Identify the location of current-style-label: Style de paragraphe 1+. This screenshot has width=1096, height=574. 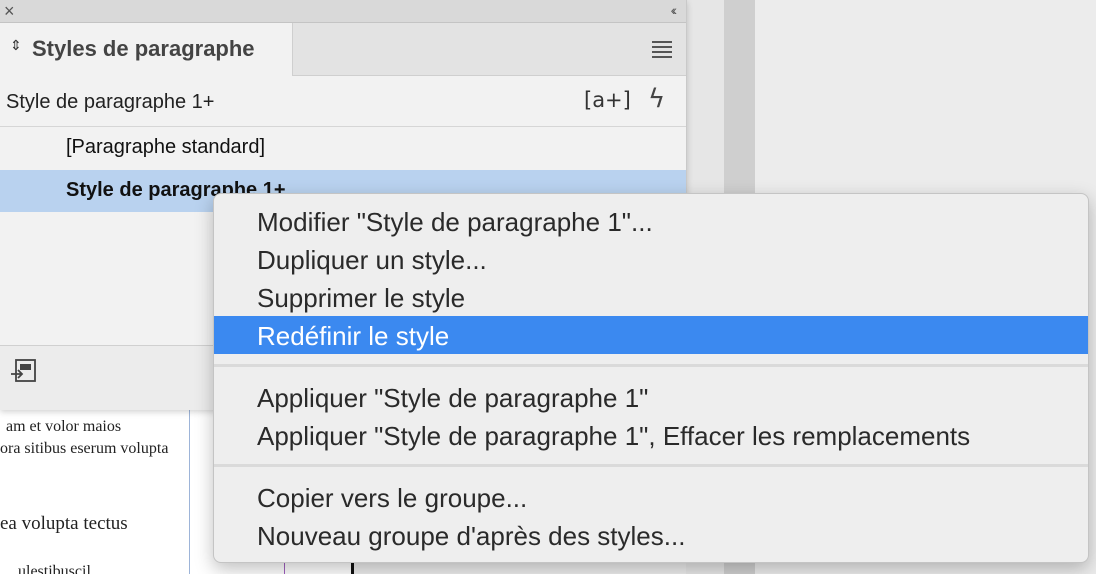
(110, 102).